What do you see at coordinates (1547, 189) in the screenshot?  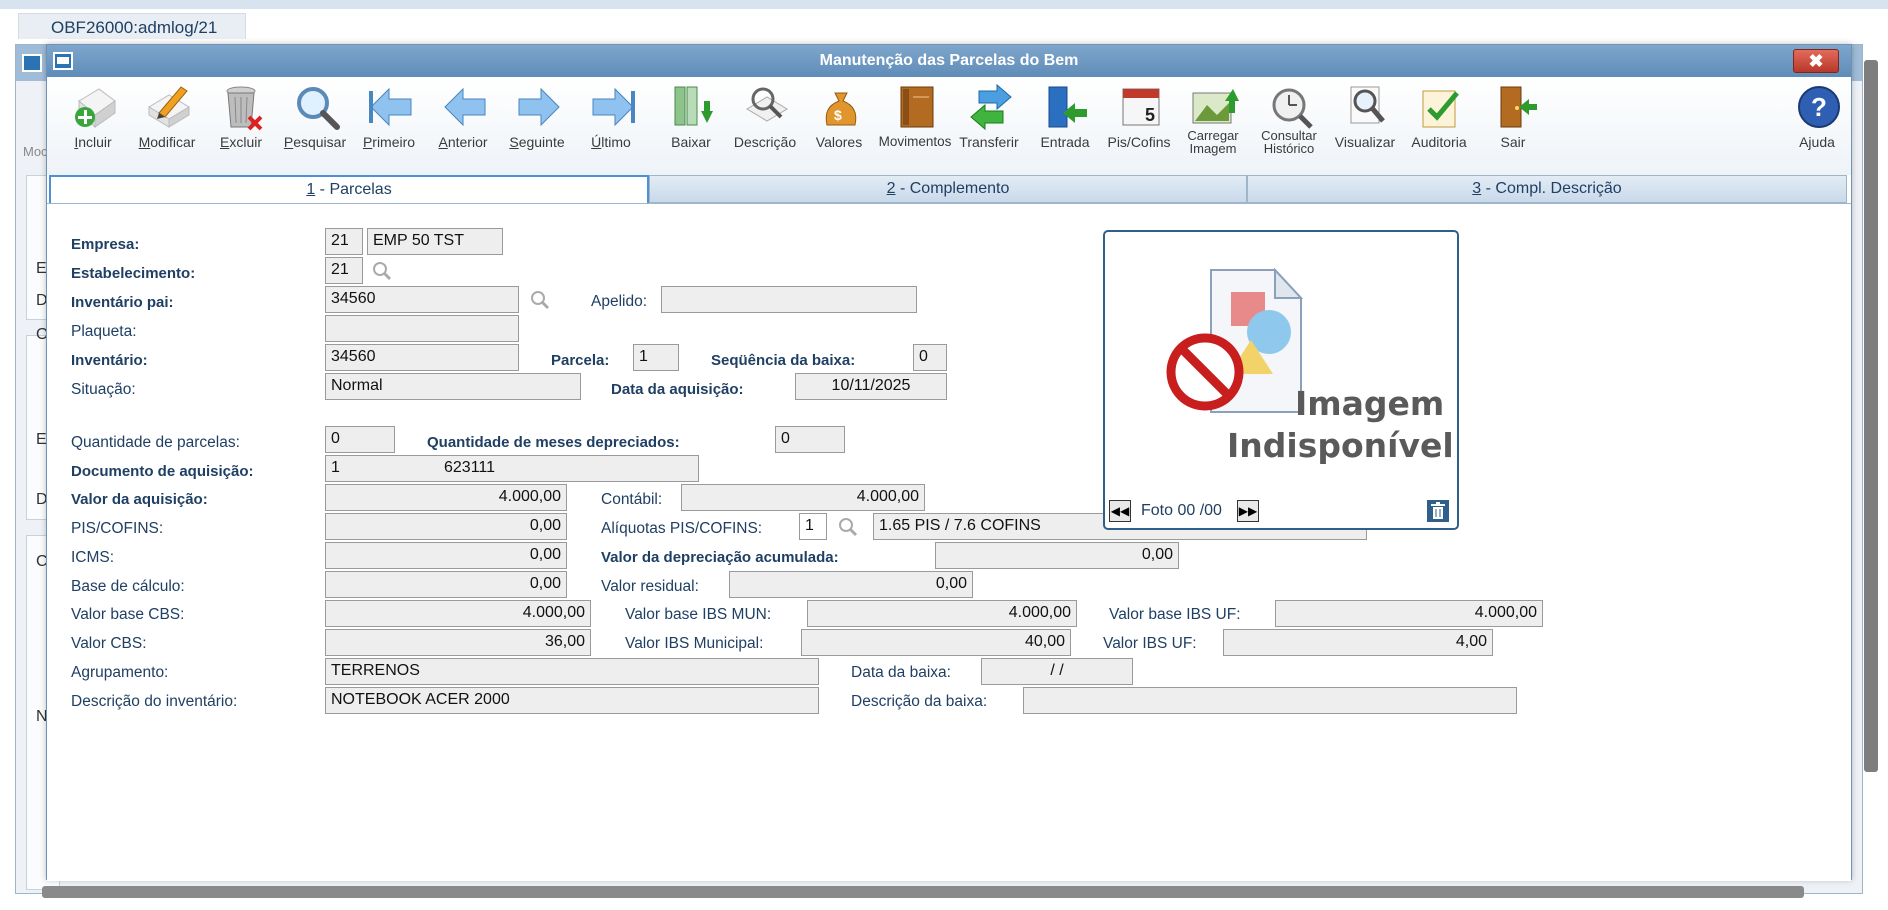 I see `tab-compl-descricao: 3 - Compl. Descrição` at bounding box center [1547, 189].